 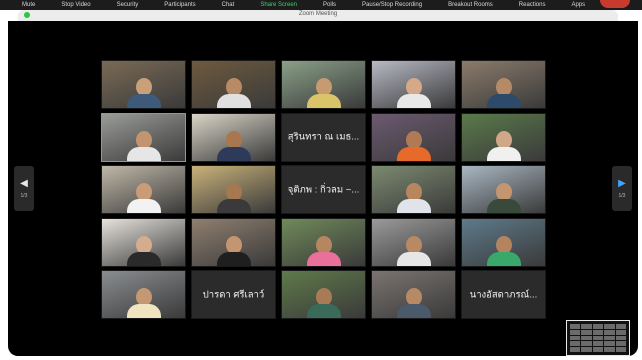 What do you see at coordinates (324, 5) in the screenshot?
I see `toolbar-item: Polls` at bounding box center [324, 5].